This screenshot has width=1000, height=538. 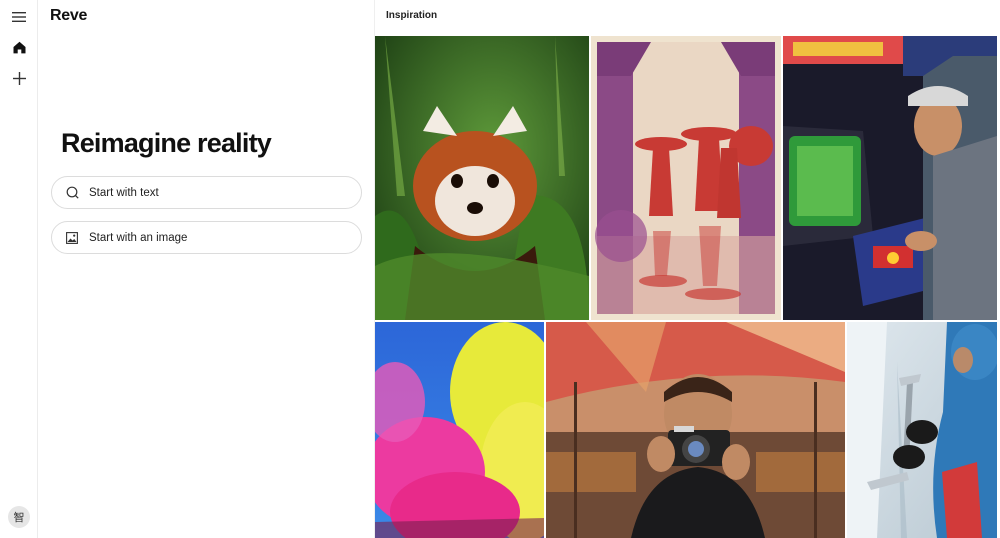 I want to click on home-icon, so click(x=19, y=47).